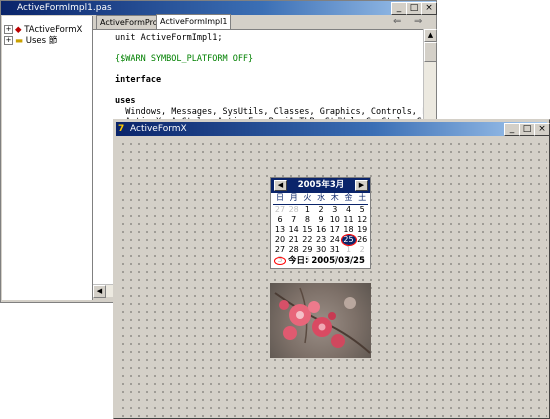 This screenshot has width=550, height=419. What do you see at coordinates (18, 30) in the screenshot?
I see `class-icon: ◆` at bounding box center [18, 30].